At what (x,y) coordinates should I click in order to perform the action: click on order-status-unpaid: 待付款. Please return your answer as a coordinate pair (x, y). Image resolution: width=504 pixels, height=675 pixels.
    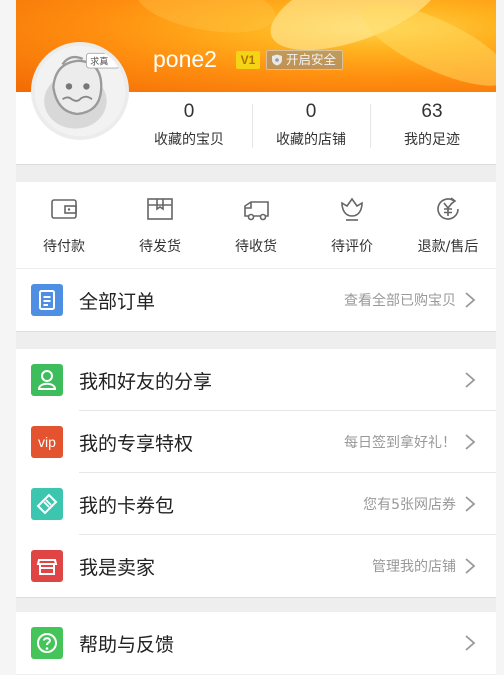
    Looking at the image, I should click on (64, 225).